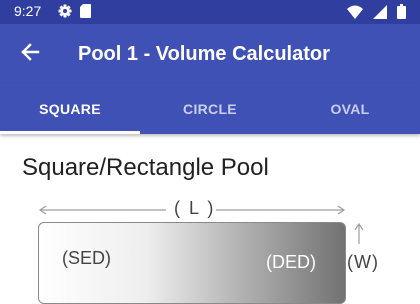 The height and width of the screenshot is (304, 420). I want to click on deep-end-label: (DED), so click(291, 262).